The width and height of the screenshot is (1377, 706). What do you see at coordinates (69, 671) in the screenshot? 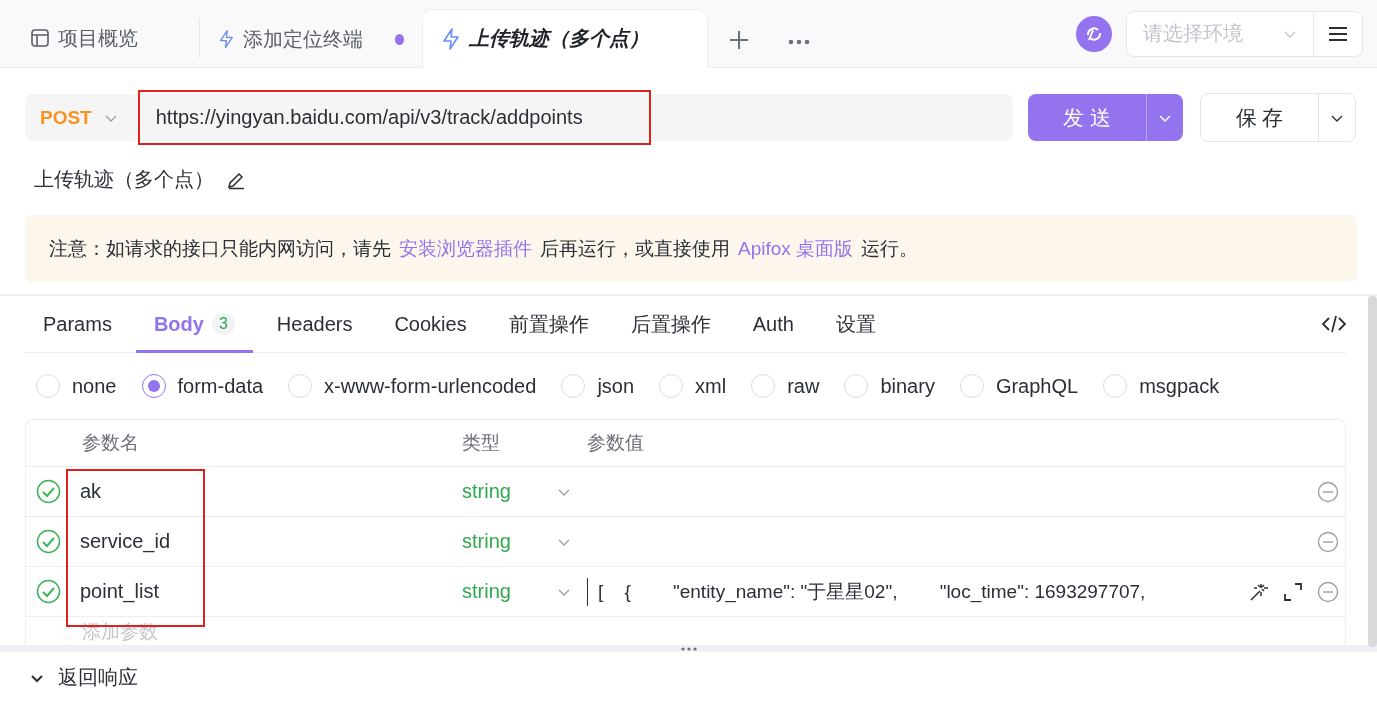
I see `response-toggle: 返回响应` at bounding box center [69, 671].